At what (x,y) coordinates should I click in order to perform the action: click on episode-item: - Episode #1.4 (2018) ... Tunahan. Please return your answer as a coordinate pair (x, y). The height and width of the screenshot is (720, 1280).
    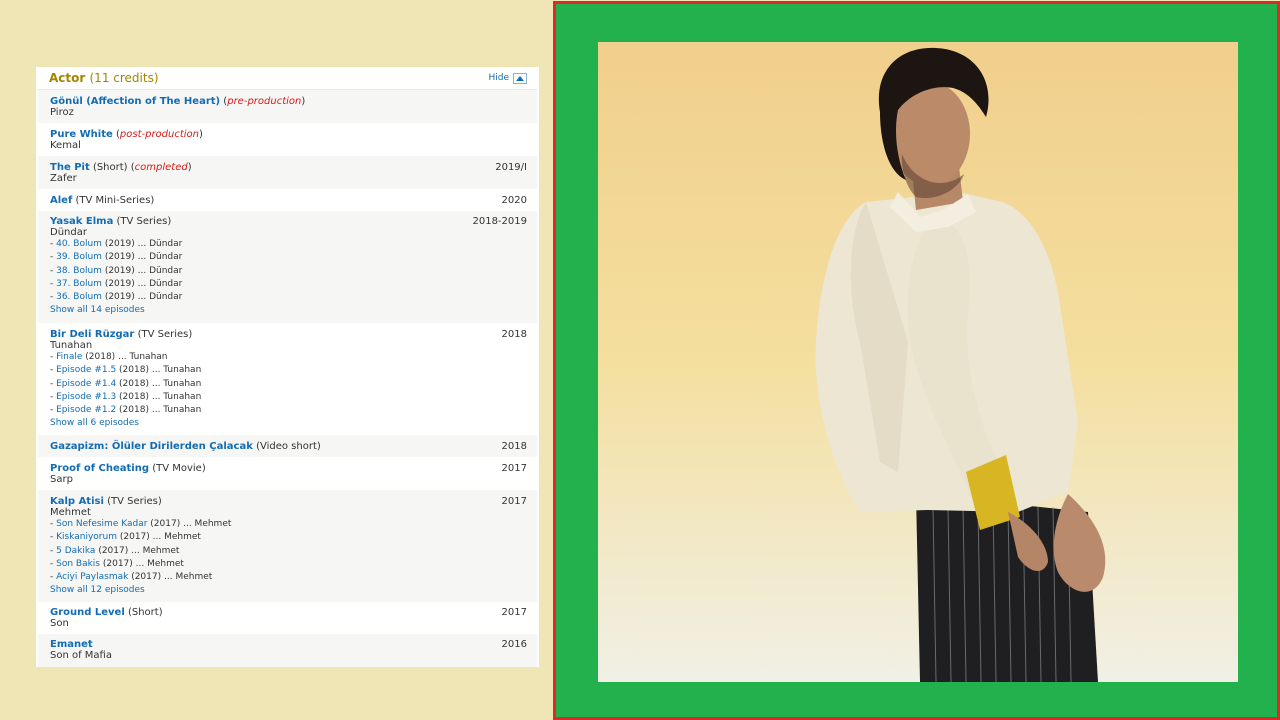
    Looking at the image, I should click on (126, 383).